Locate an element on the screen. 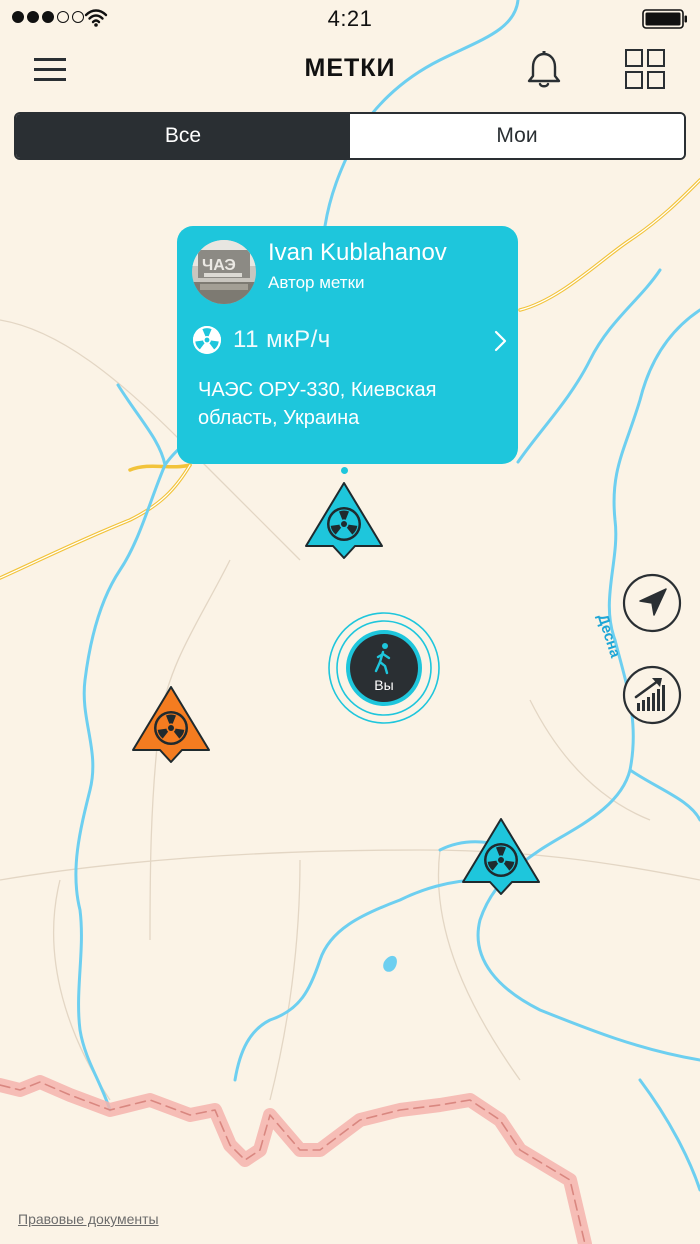  page-title: МЕТКИ is located at coordinates (350, 68).